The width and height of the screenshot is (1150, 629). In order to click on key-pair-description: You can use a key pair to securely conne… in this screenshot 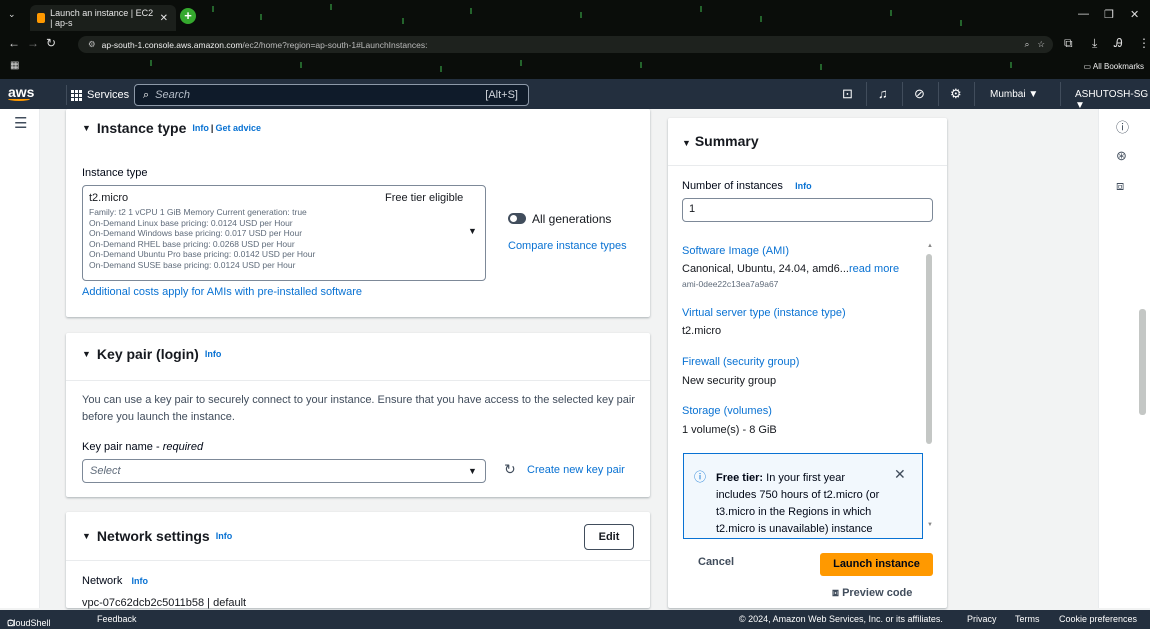, I will do `click(358, 408)`.